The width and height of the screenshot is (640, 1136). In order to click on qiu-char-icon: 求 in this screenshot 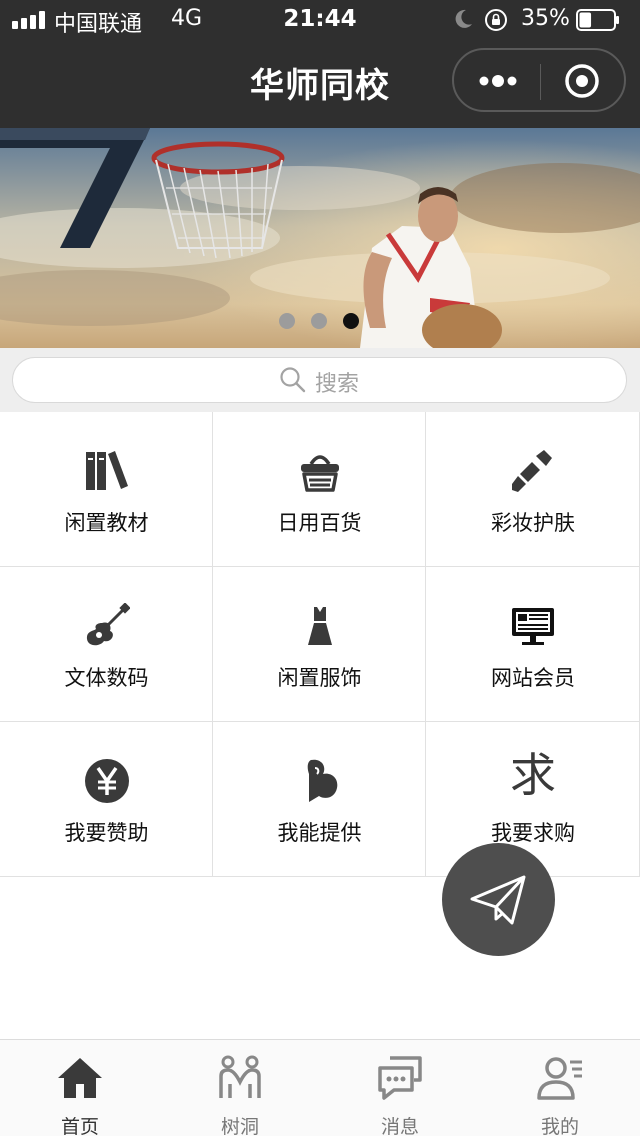, I will do `click(533, 775)`.